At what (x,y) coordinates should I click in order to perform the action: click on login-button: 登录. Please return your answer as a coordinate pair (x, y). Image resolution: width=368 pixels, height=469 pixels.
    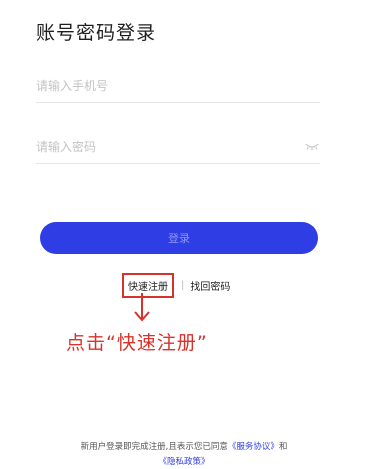
    Looking at the image, I should click on (179, 238).